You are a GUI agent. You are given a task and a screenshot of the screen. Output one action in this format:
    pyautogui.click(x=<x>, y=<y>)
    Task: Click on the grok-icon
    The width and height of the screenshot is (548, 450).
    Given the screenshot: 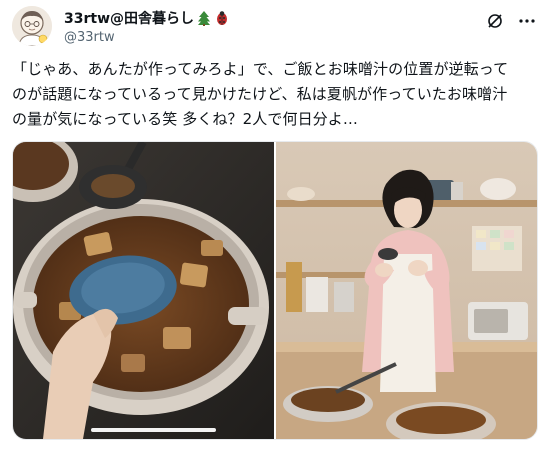 What is the action you would take?
    pyautogui.click(x=495, y=21)
    